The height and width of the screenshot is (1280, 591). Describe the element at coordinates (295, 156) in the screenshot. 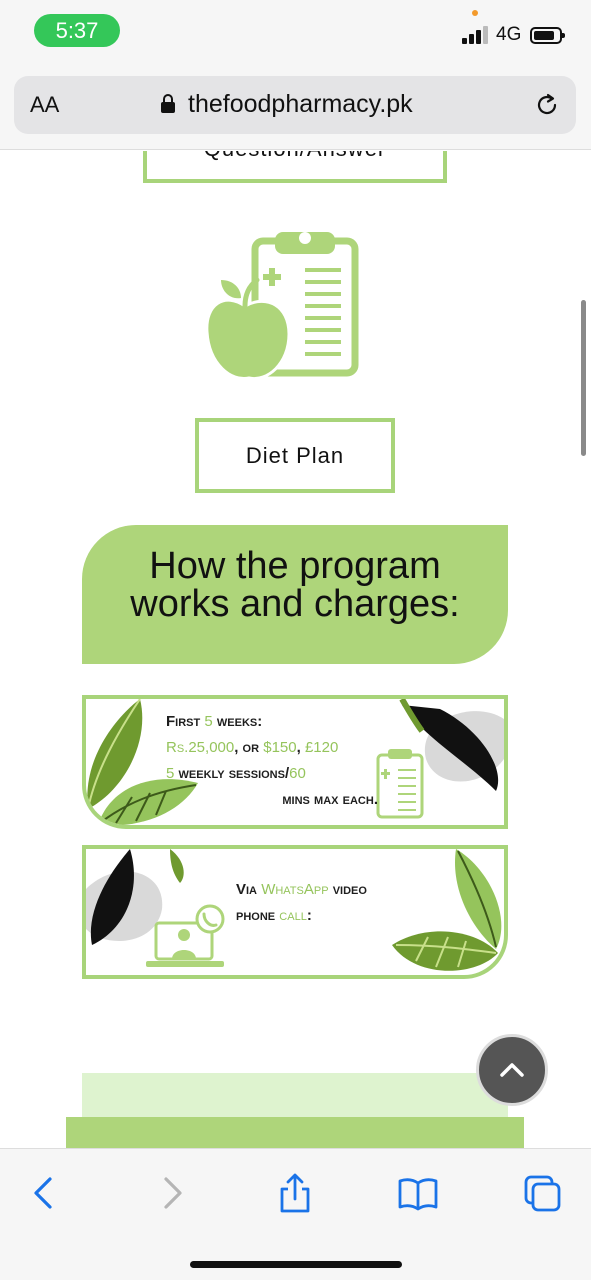

I see `question-answer-label: Question/Answer` at that location.